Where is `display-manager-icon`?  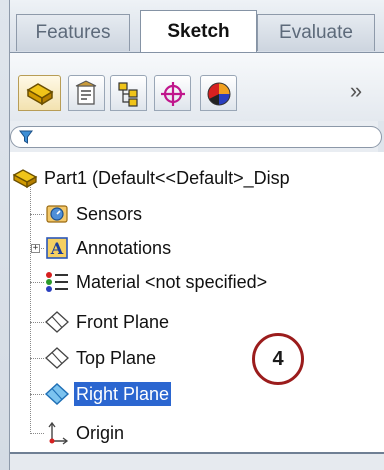 display-manager-icon is located at coordinates (219, 94).